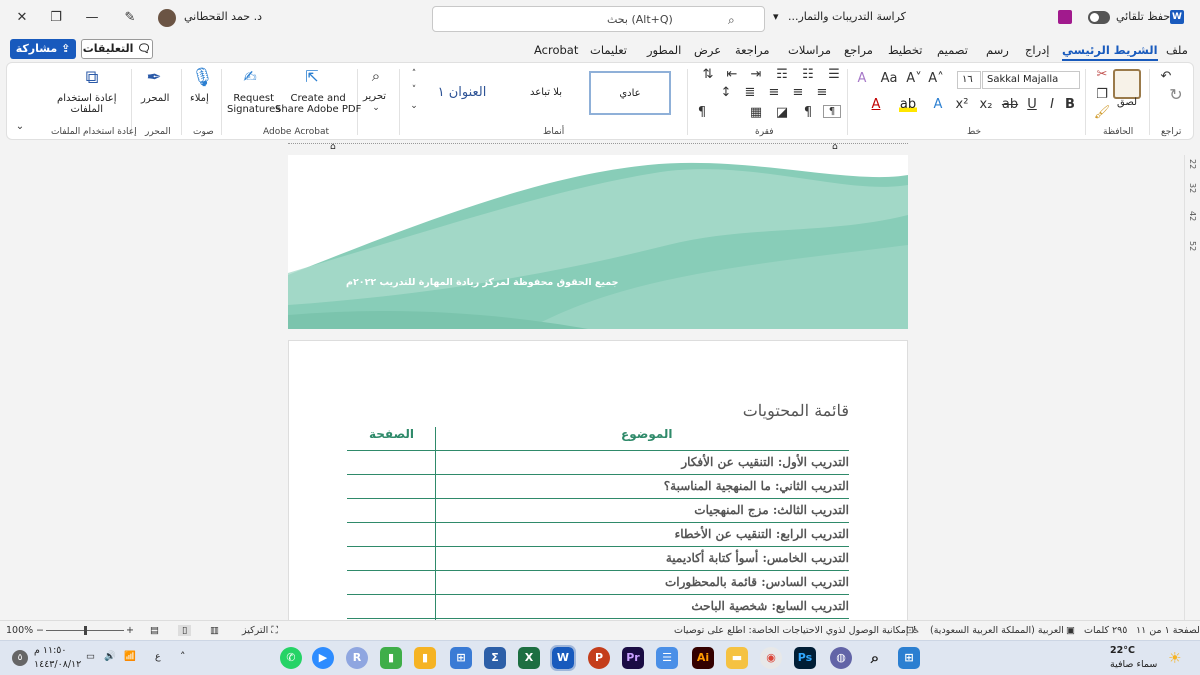 This screenshot has width=1200, height=675. What do you see at coordinates (750, 92) in the screenshot?
I see `justify-icon: ≣` at bounding box center [750, 92].